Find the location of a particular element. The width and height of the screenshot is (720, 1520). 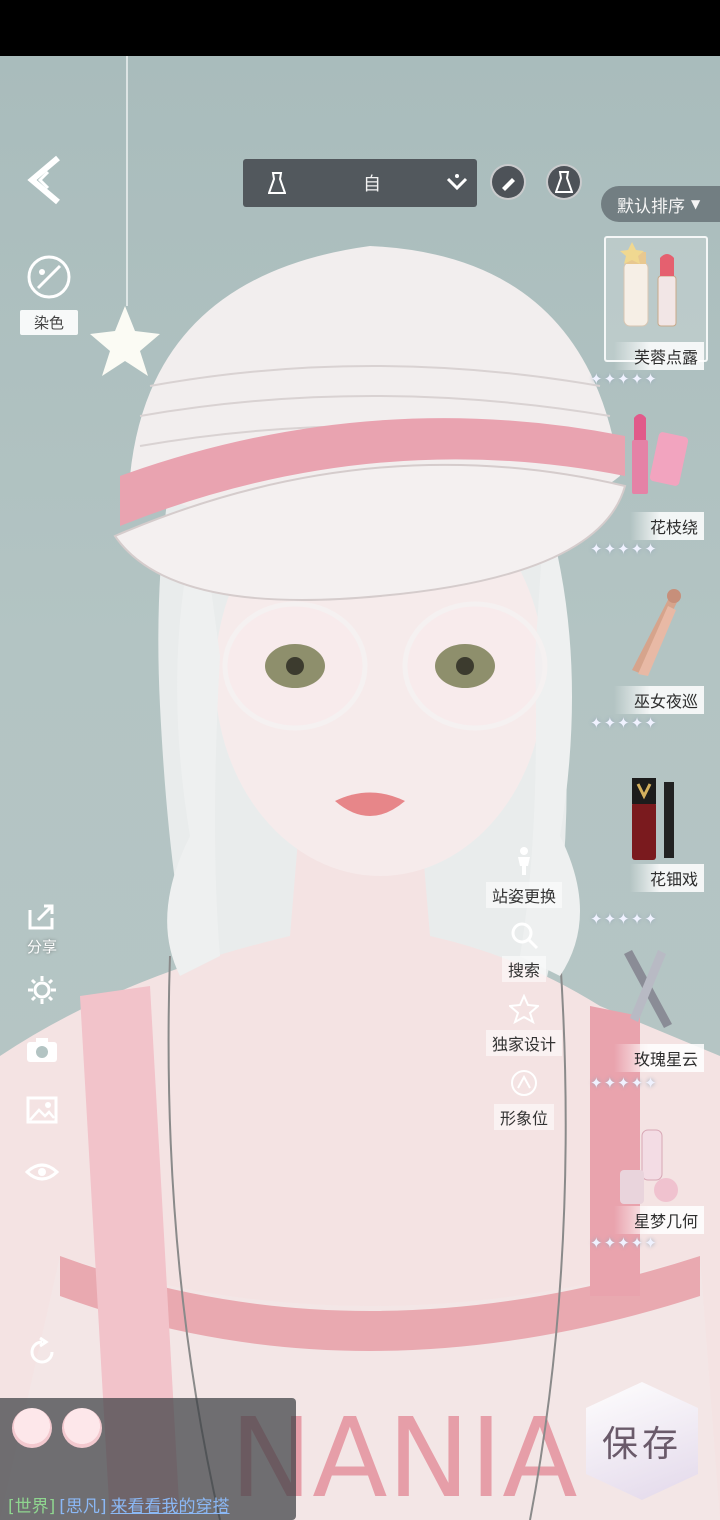

save-label: 保存 is located at coordinates (641, 1444).